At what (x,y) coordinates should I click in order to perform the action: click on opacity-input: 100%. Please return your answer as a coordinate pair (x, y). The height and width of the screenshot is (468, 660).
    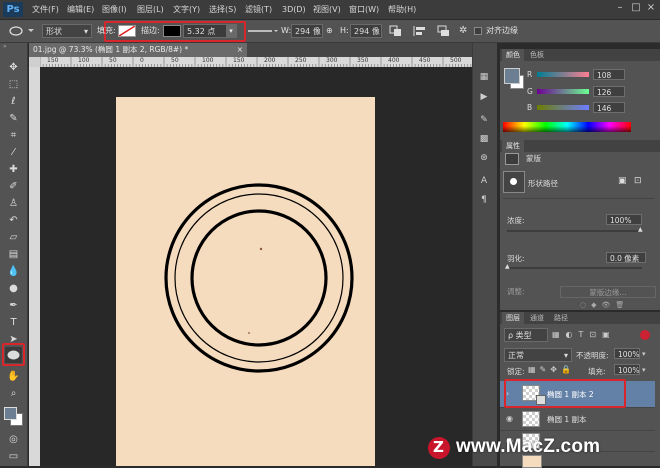
    Looking at the image, I should click on (627, 353).